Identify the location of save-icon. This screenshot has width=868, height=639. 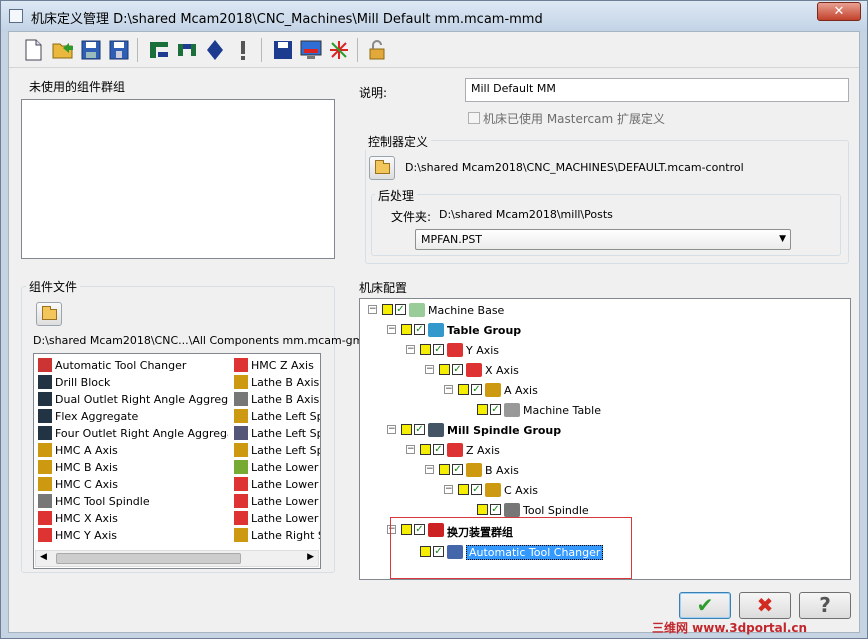
(91, 50).